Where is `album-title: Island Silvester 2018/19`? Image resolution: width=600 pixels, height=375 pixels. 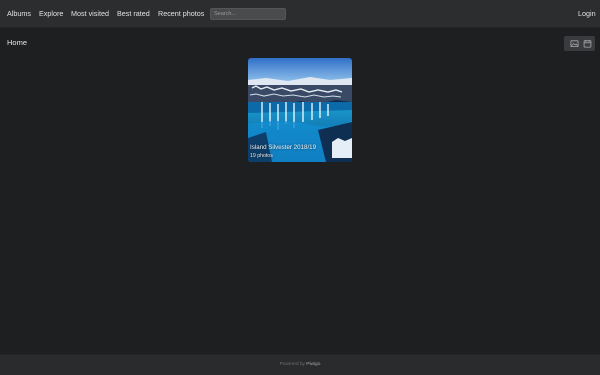 album-title: Island Silvester 2018/19 is located at coordinates (283, 147).